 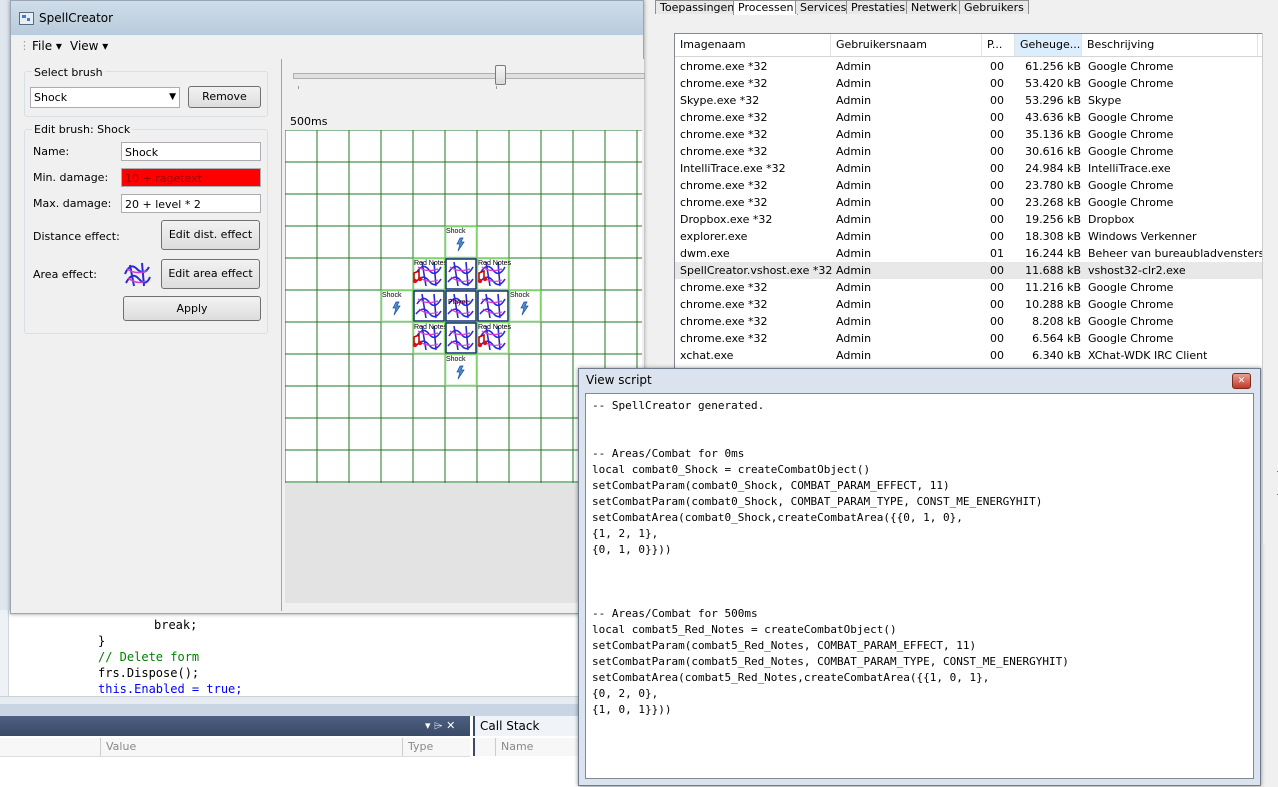 What do you see at coordinates (191, 177) in the screenshot?
I see `min-damage-input: 10 + ragetext` at bounding box center [191, 177].